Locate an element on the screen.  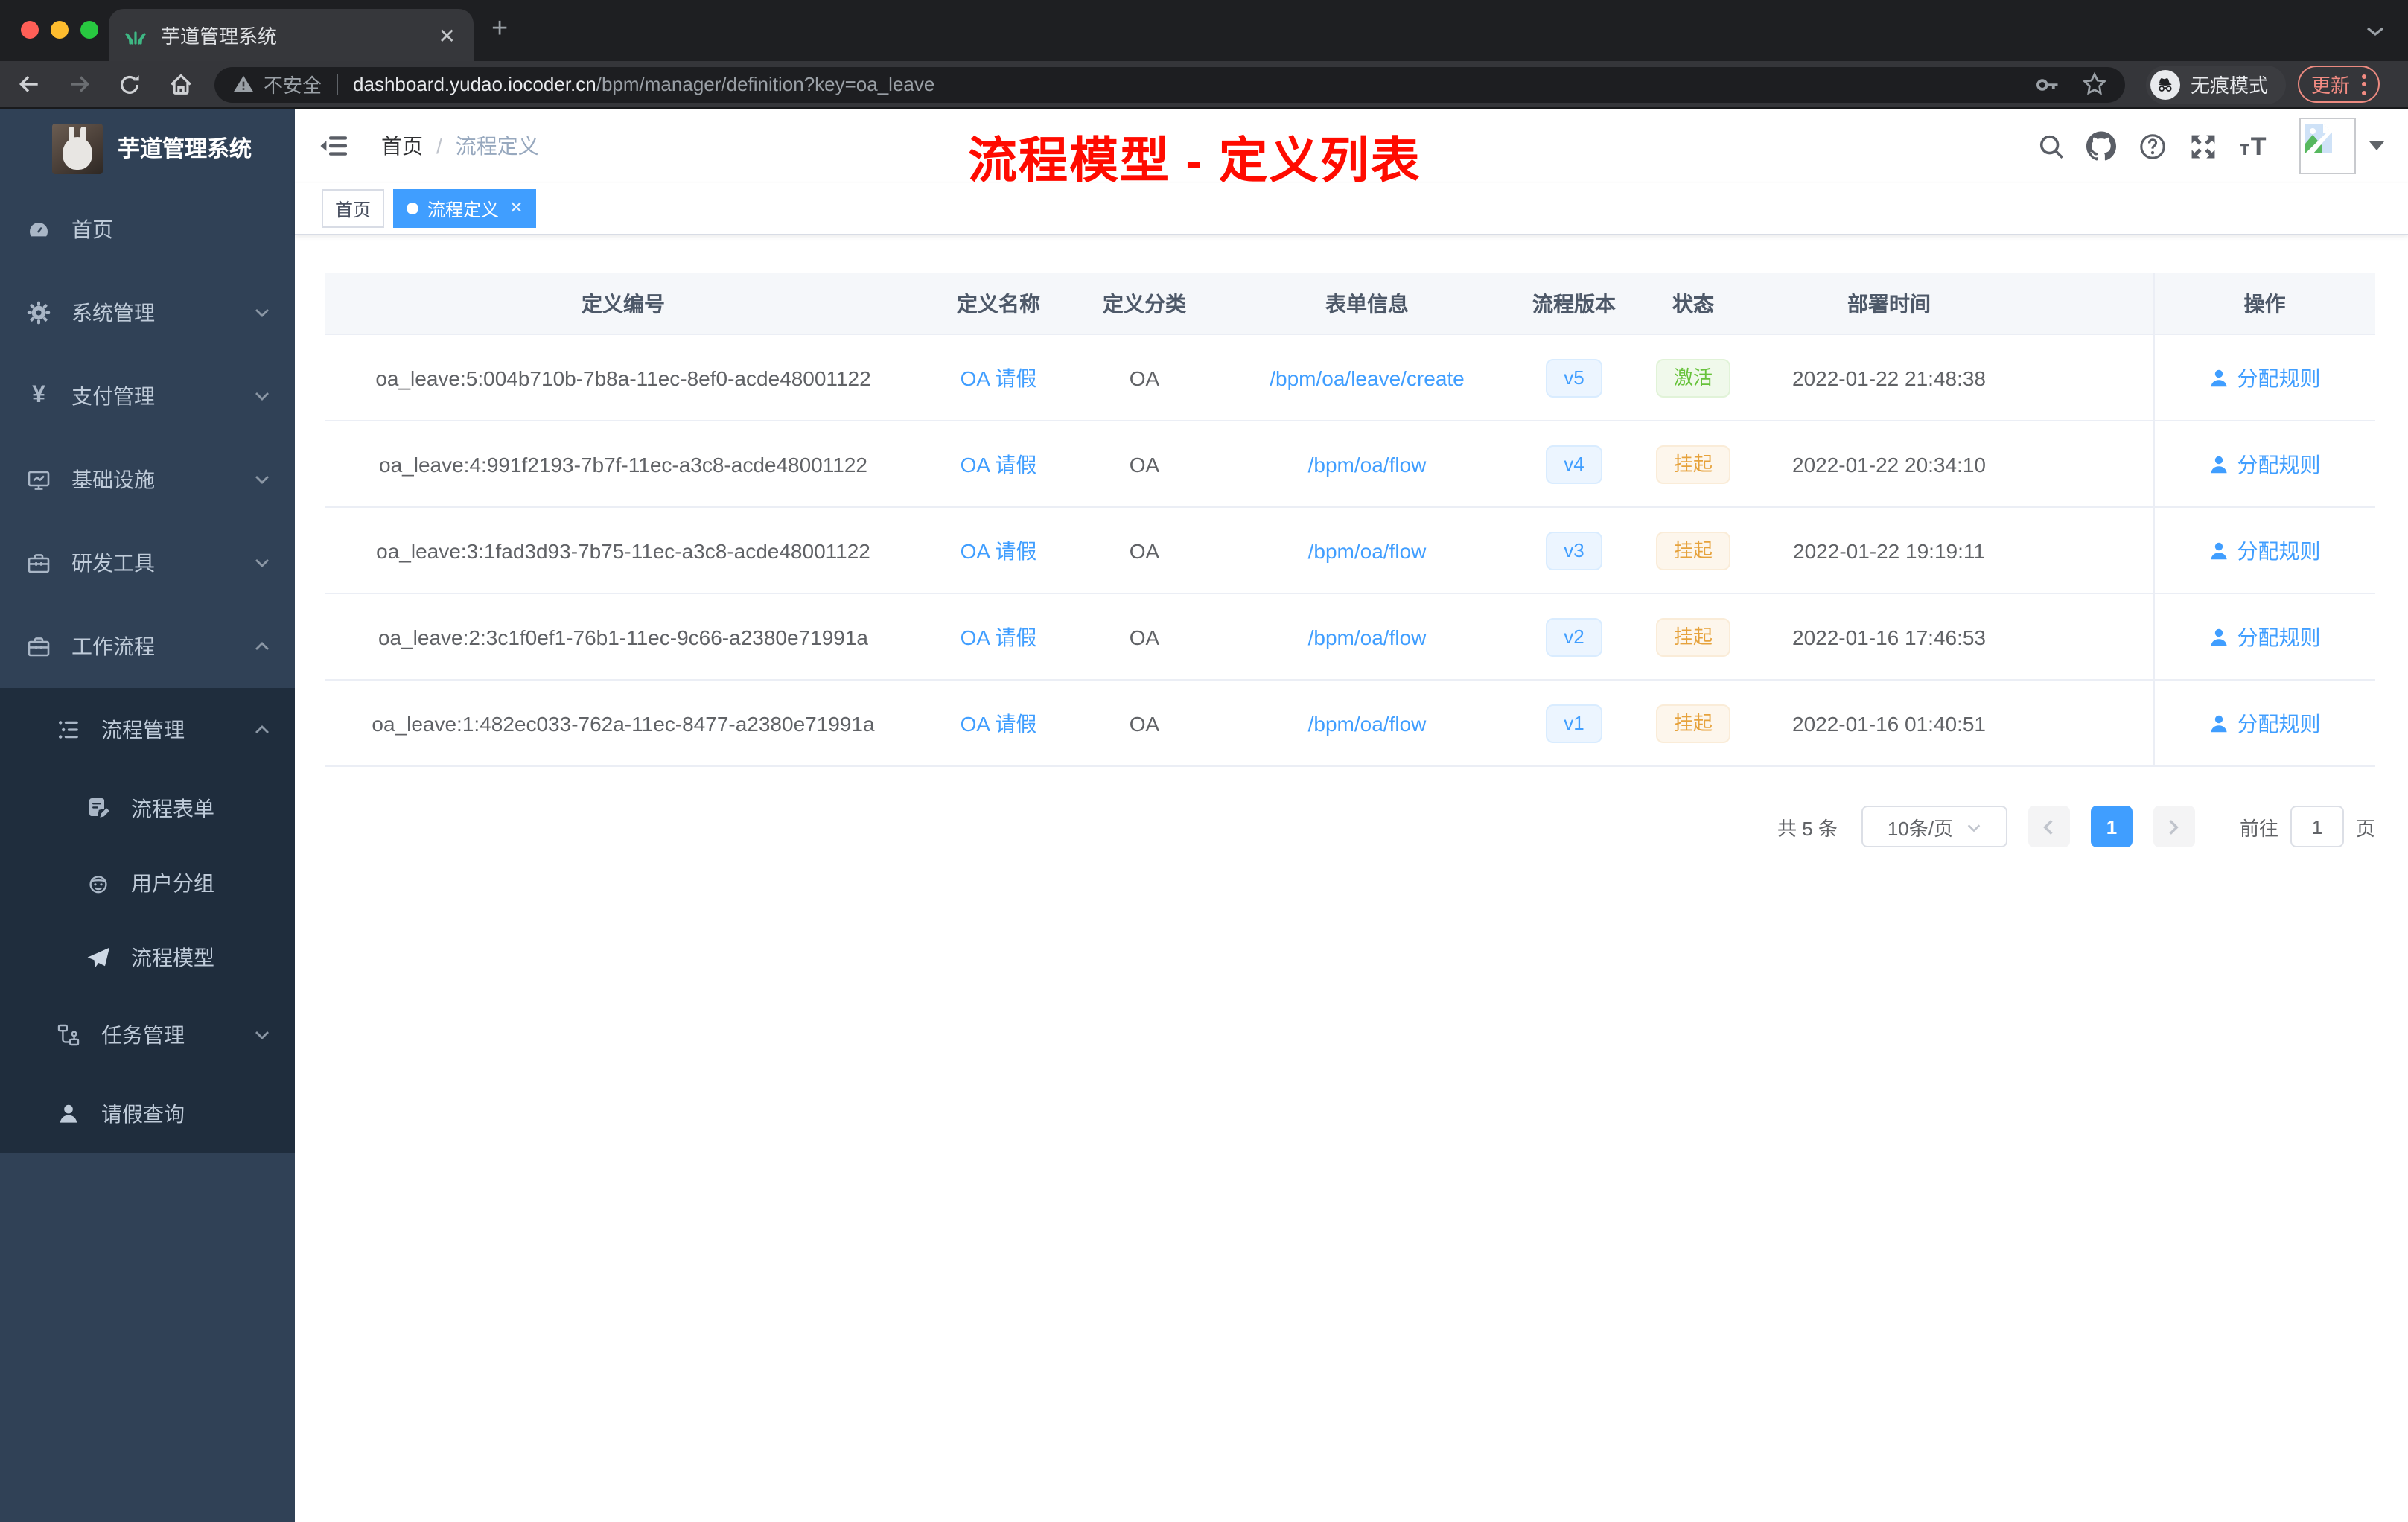
window-zoom-icon is located at coordinates (89, 30).